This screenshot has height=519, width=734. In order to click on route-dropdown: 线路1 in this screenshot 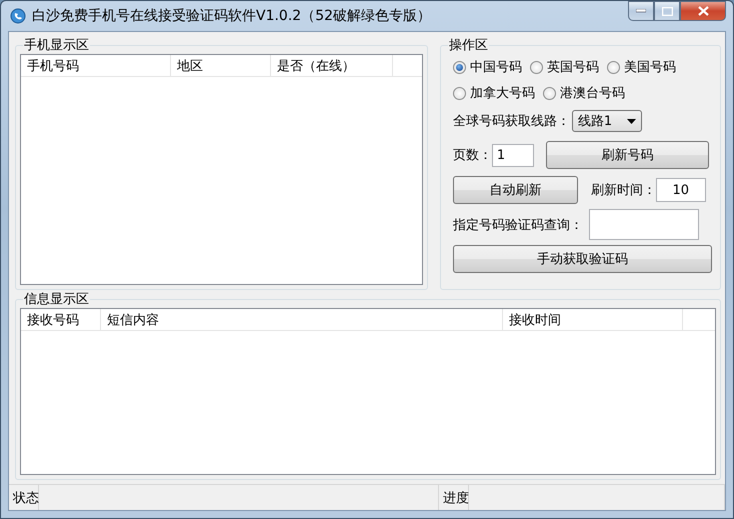, I will do `click(607, 121)`.